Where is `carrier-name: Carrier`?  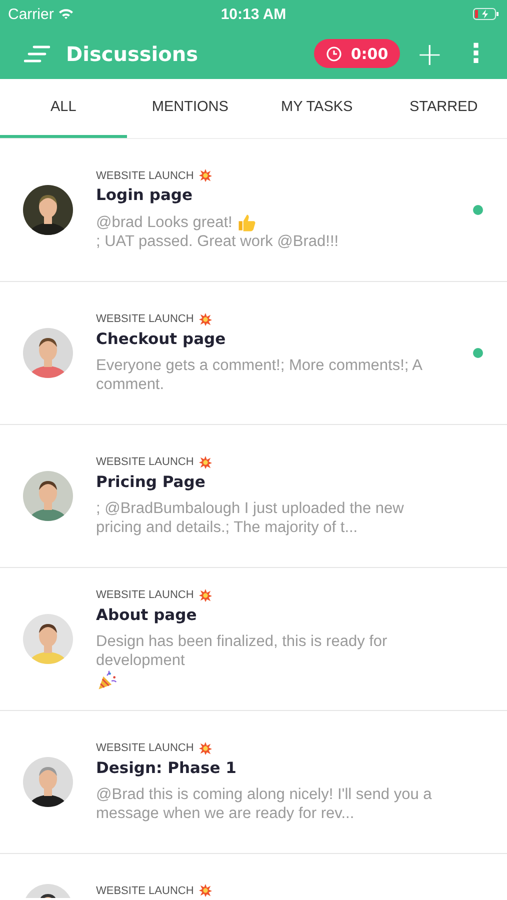
carrier-name: Carrier is located at coordinates (31, 14).